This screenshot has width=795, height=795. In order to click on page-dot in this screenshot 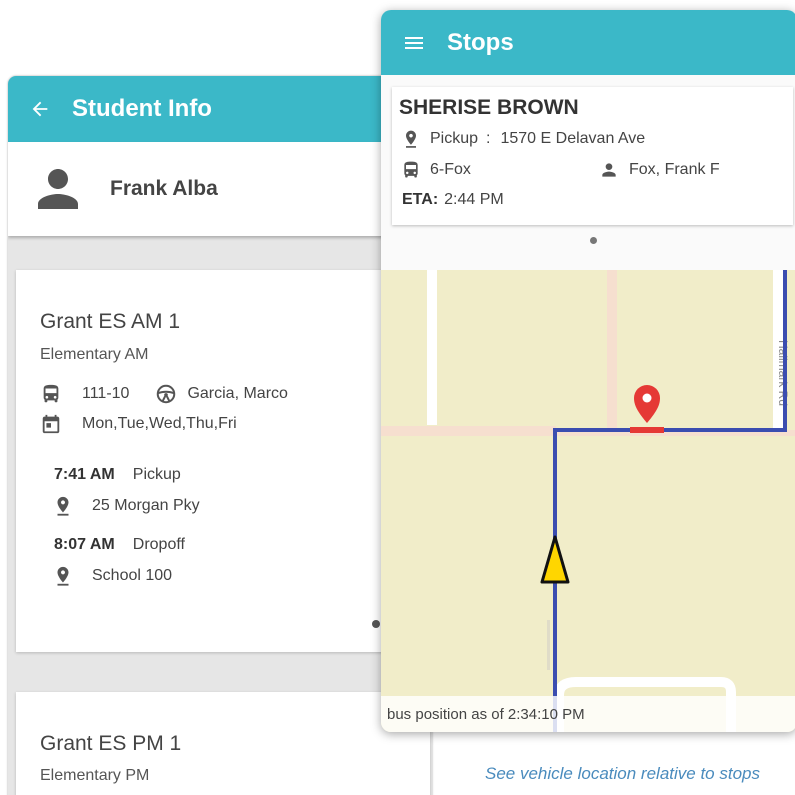, I will do `click(376, 624)`.